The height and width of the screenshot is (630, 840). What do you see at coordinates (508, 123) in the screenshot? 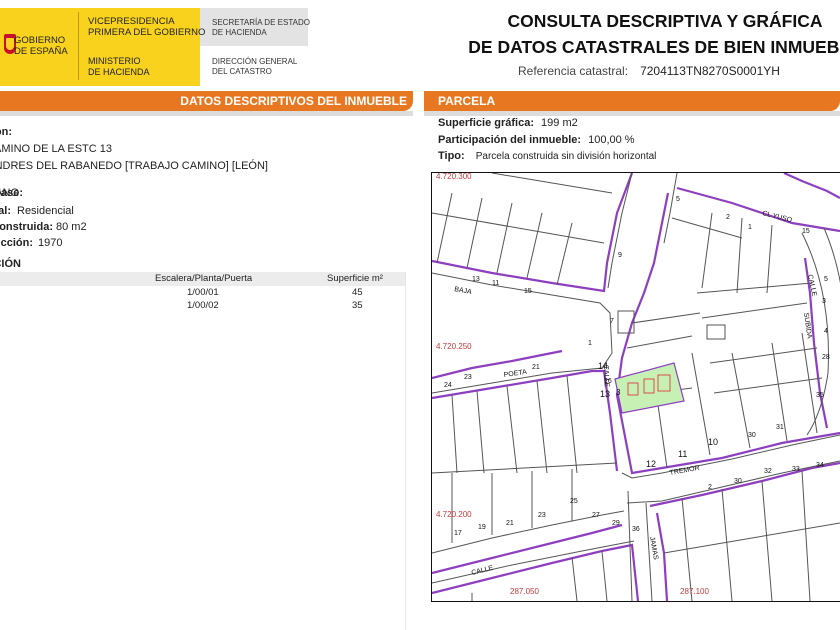
I see `sup-grafica: Superficie gráfica: 199 m2` at bounding box center [508, 123].